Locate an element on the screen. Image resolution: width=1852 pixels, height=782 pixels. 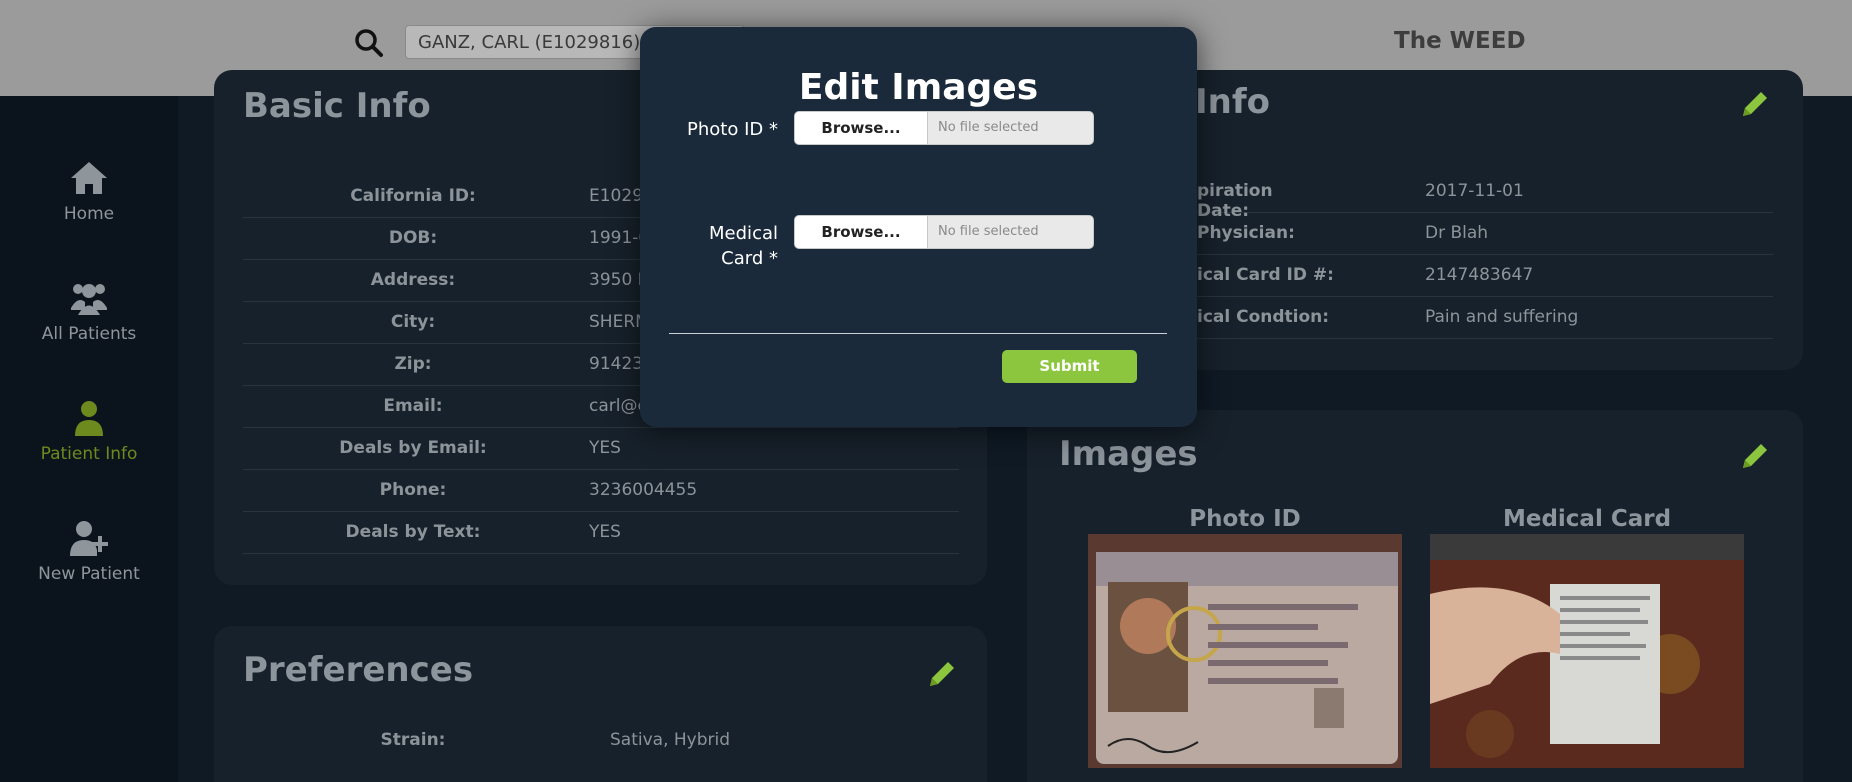
row-label: Email: is located at coordinates (413, 406).